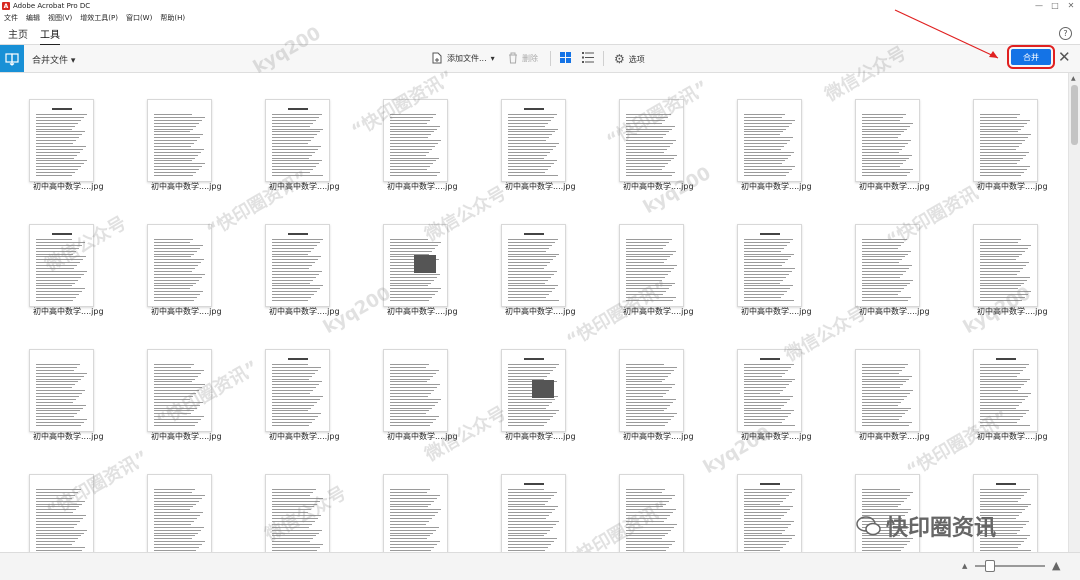  What do you see at coordinates (1064, 57) in the screenshot?
I see `close-tool-icon: ✕` at bounding box center [1064, 57].